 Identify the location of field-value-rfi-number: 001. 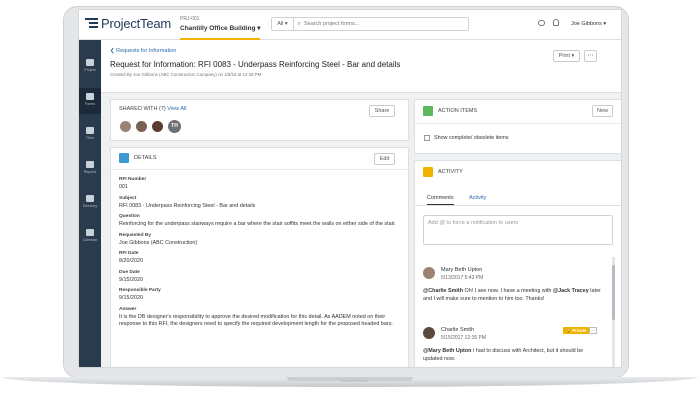
(123, 187).